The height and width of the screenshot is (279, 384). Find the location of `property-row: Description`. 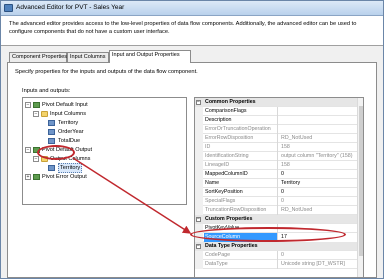

property-row: Description is located at coordinates (279, 120).